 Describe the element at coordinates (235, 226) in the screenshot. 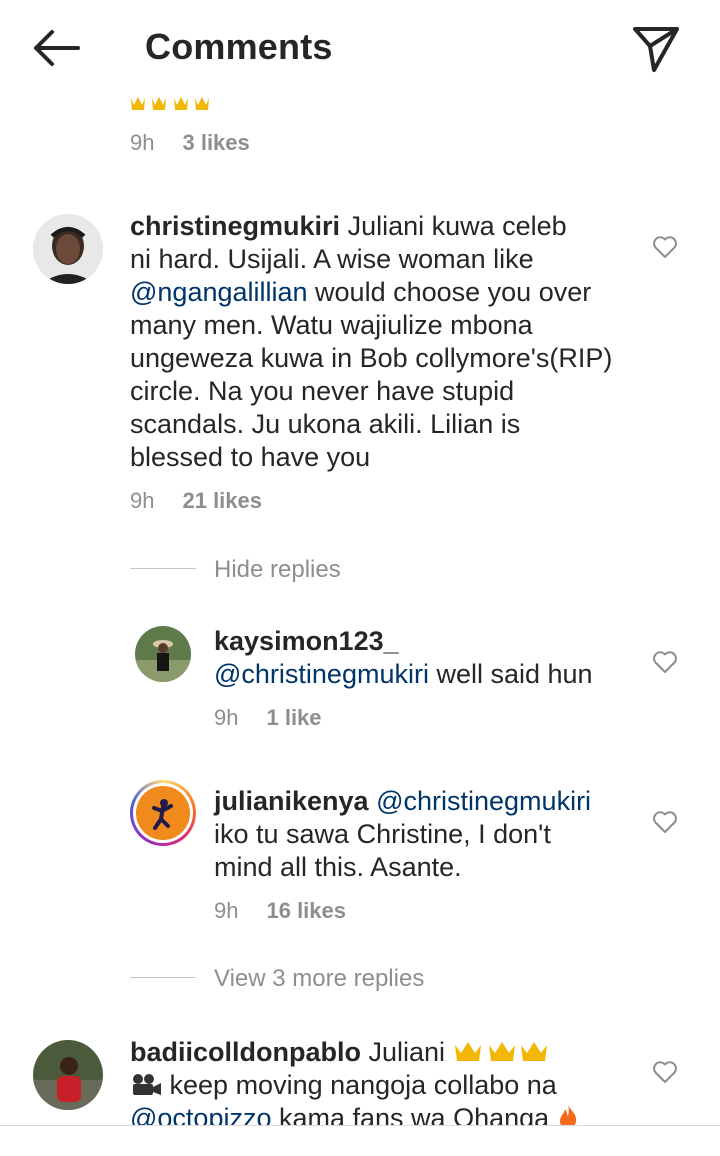

I see `comment-username: christinegmukiri` at that location.